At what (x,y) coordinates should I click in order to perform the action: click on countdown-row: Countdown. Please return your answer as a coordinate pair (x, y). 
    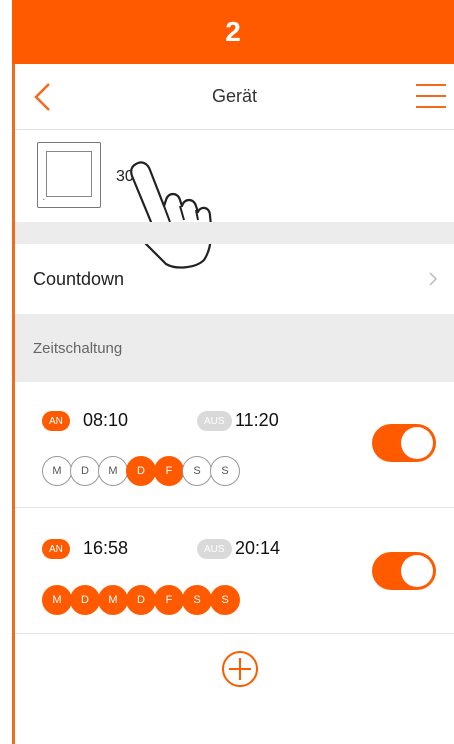
    Looking at the image, I should click on (234, 279).